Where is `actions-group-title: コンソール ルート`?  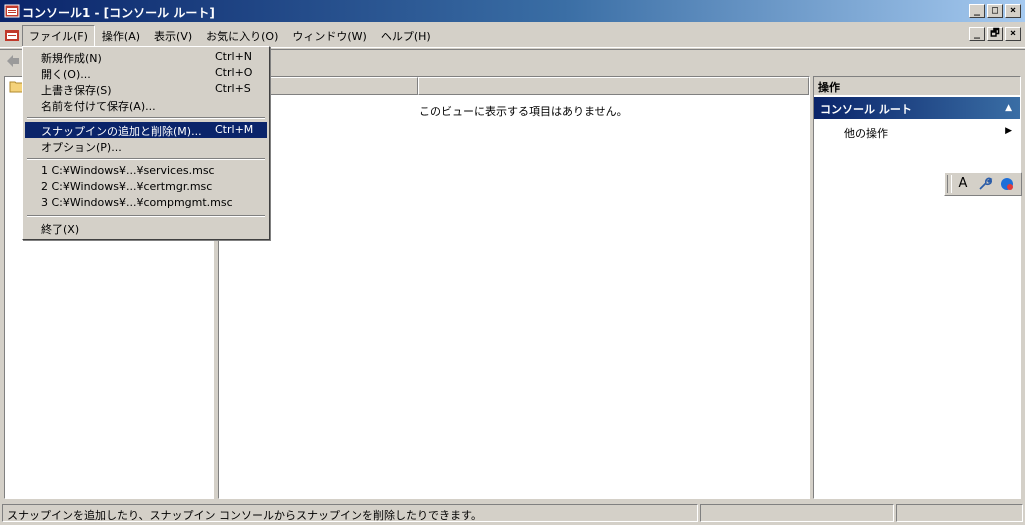 actions-group-title: コンソール ルート is located at coordinates (866, 109).